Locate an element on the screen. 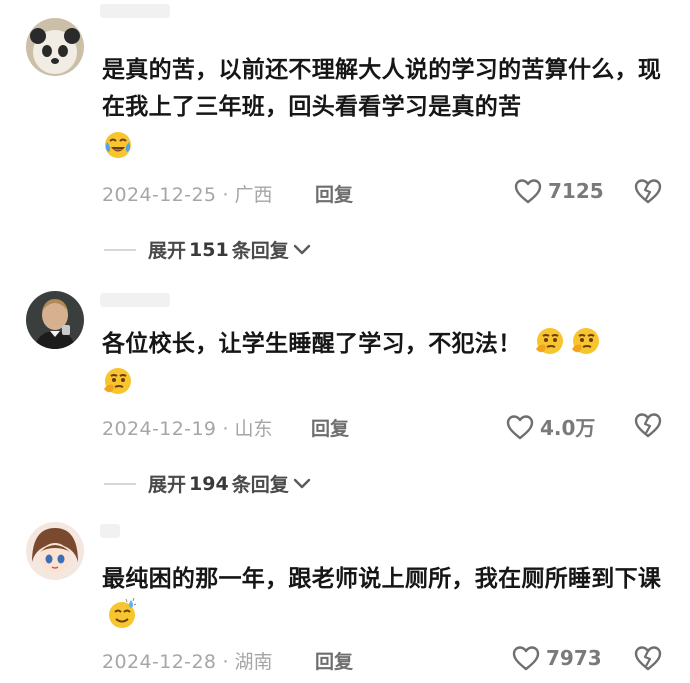 Image resolution: width=690 pixels, height=683 pixels. comment-body: 各位校长，让学生睡醒了学习，不犯法！ is located at coordinates (312, 344).